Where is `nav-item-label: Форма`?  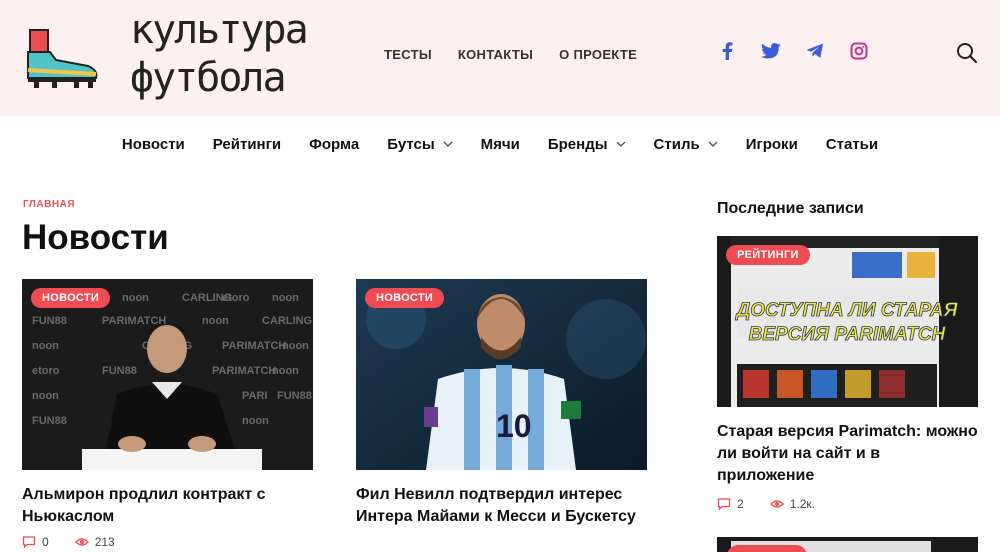
nav-item-label: Форма is located at coordinates (334, 144).